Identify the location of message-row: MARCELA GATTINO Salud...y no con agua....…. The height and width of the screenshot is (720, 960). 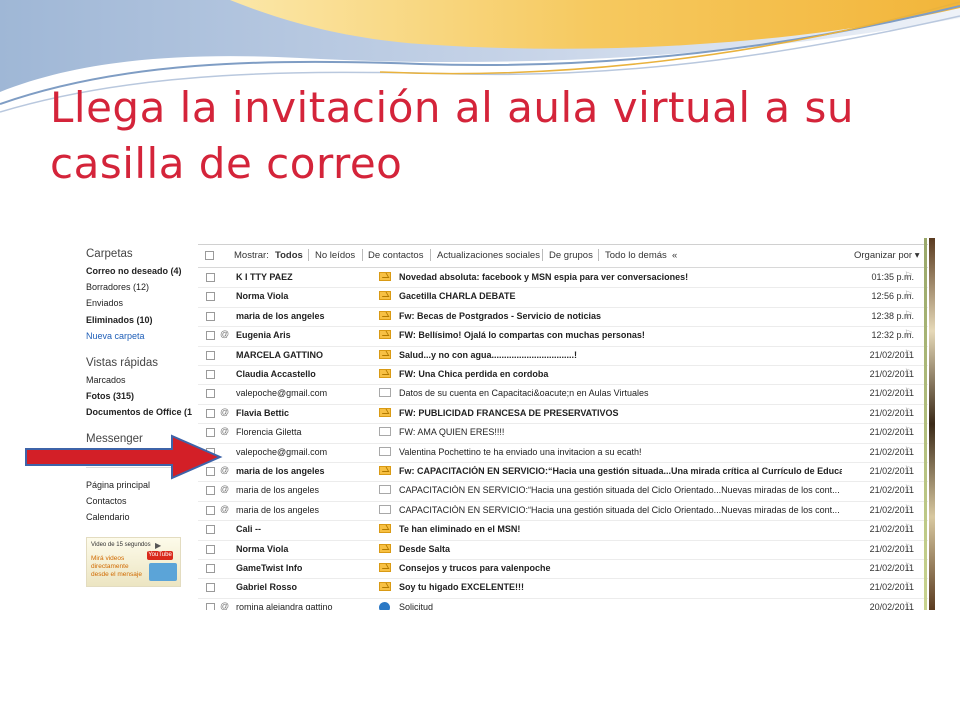
(563, 356).